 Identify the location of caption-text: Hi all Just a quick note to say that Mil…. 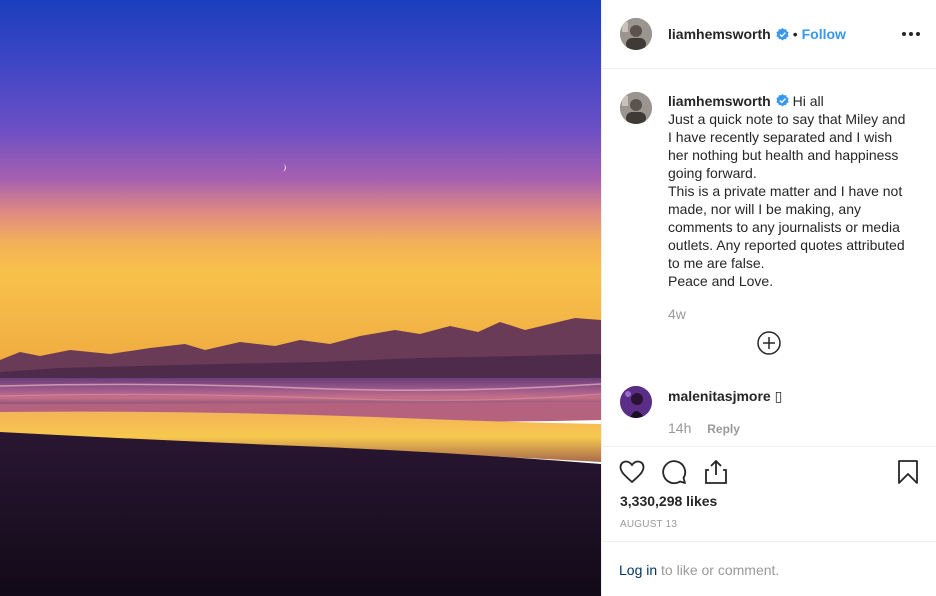
(787, 191).